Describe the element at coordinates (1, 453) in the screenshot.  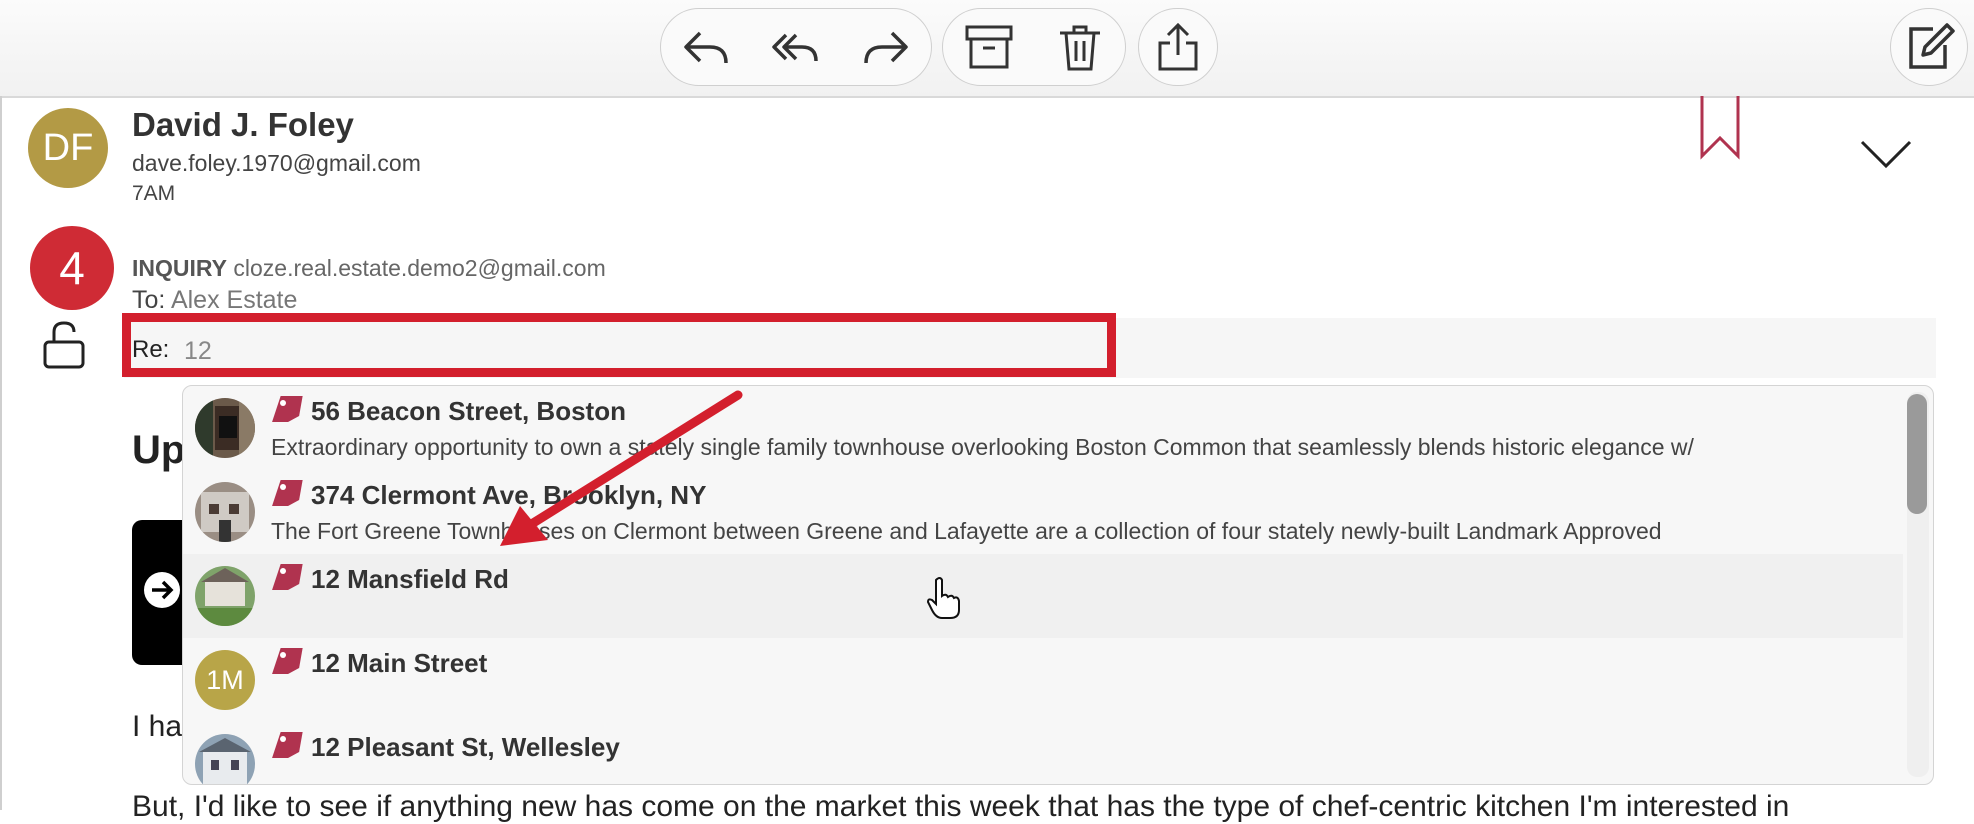
I see `left-border` at that location.